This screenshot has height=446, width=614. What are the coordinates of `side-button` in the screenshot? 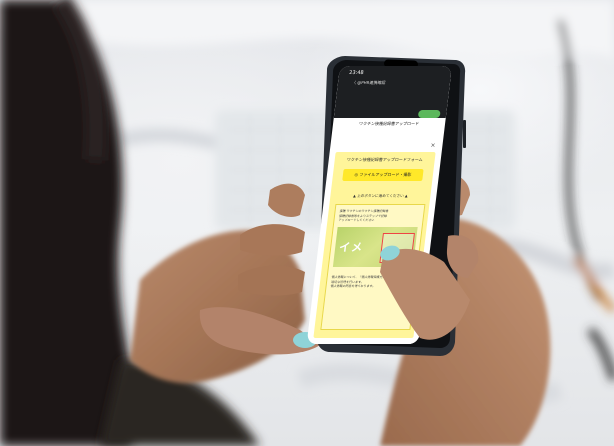 It's located at (464, 134).